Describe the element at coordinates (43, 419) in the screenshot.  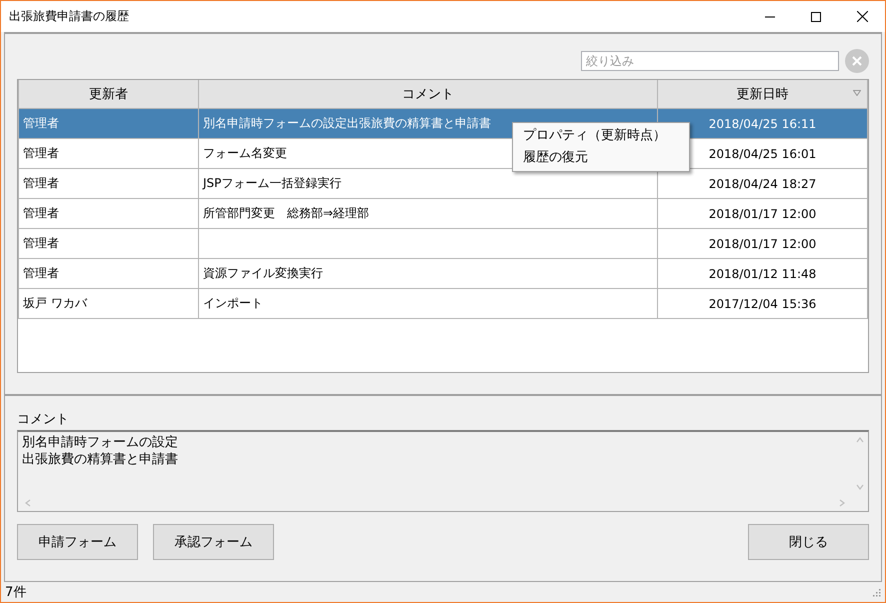
I see `comment-label: コメント` at that location.